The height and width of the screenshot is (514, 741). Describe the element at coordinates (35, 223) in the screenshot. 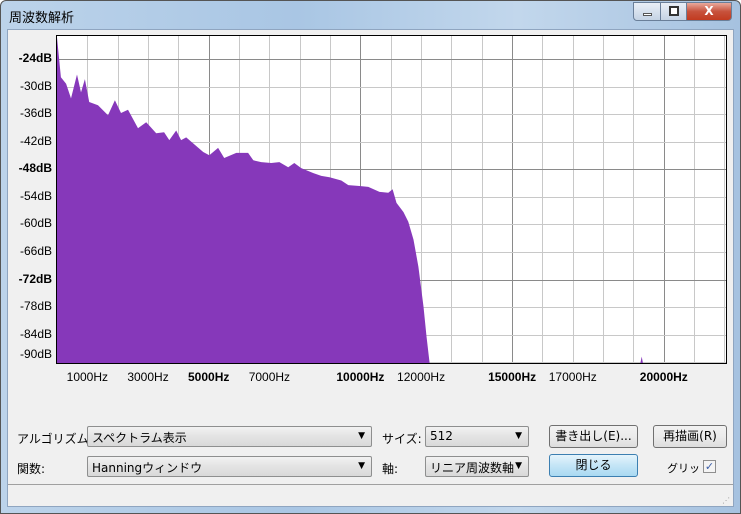

I see `y-tick-label: -60dB` at that location.